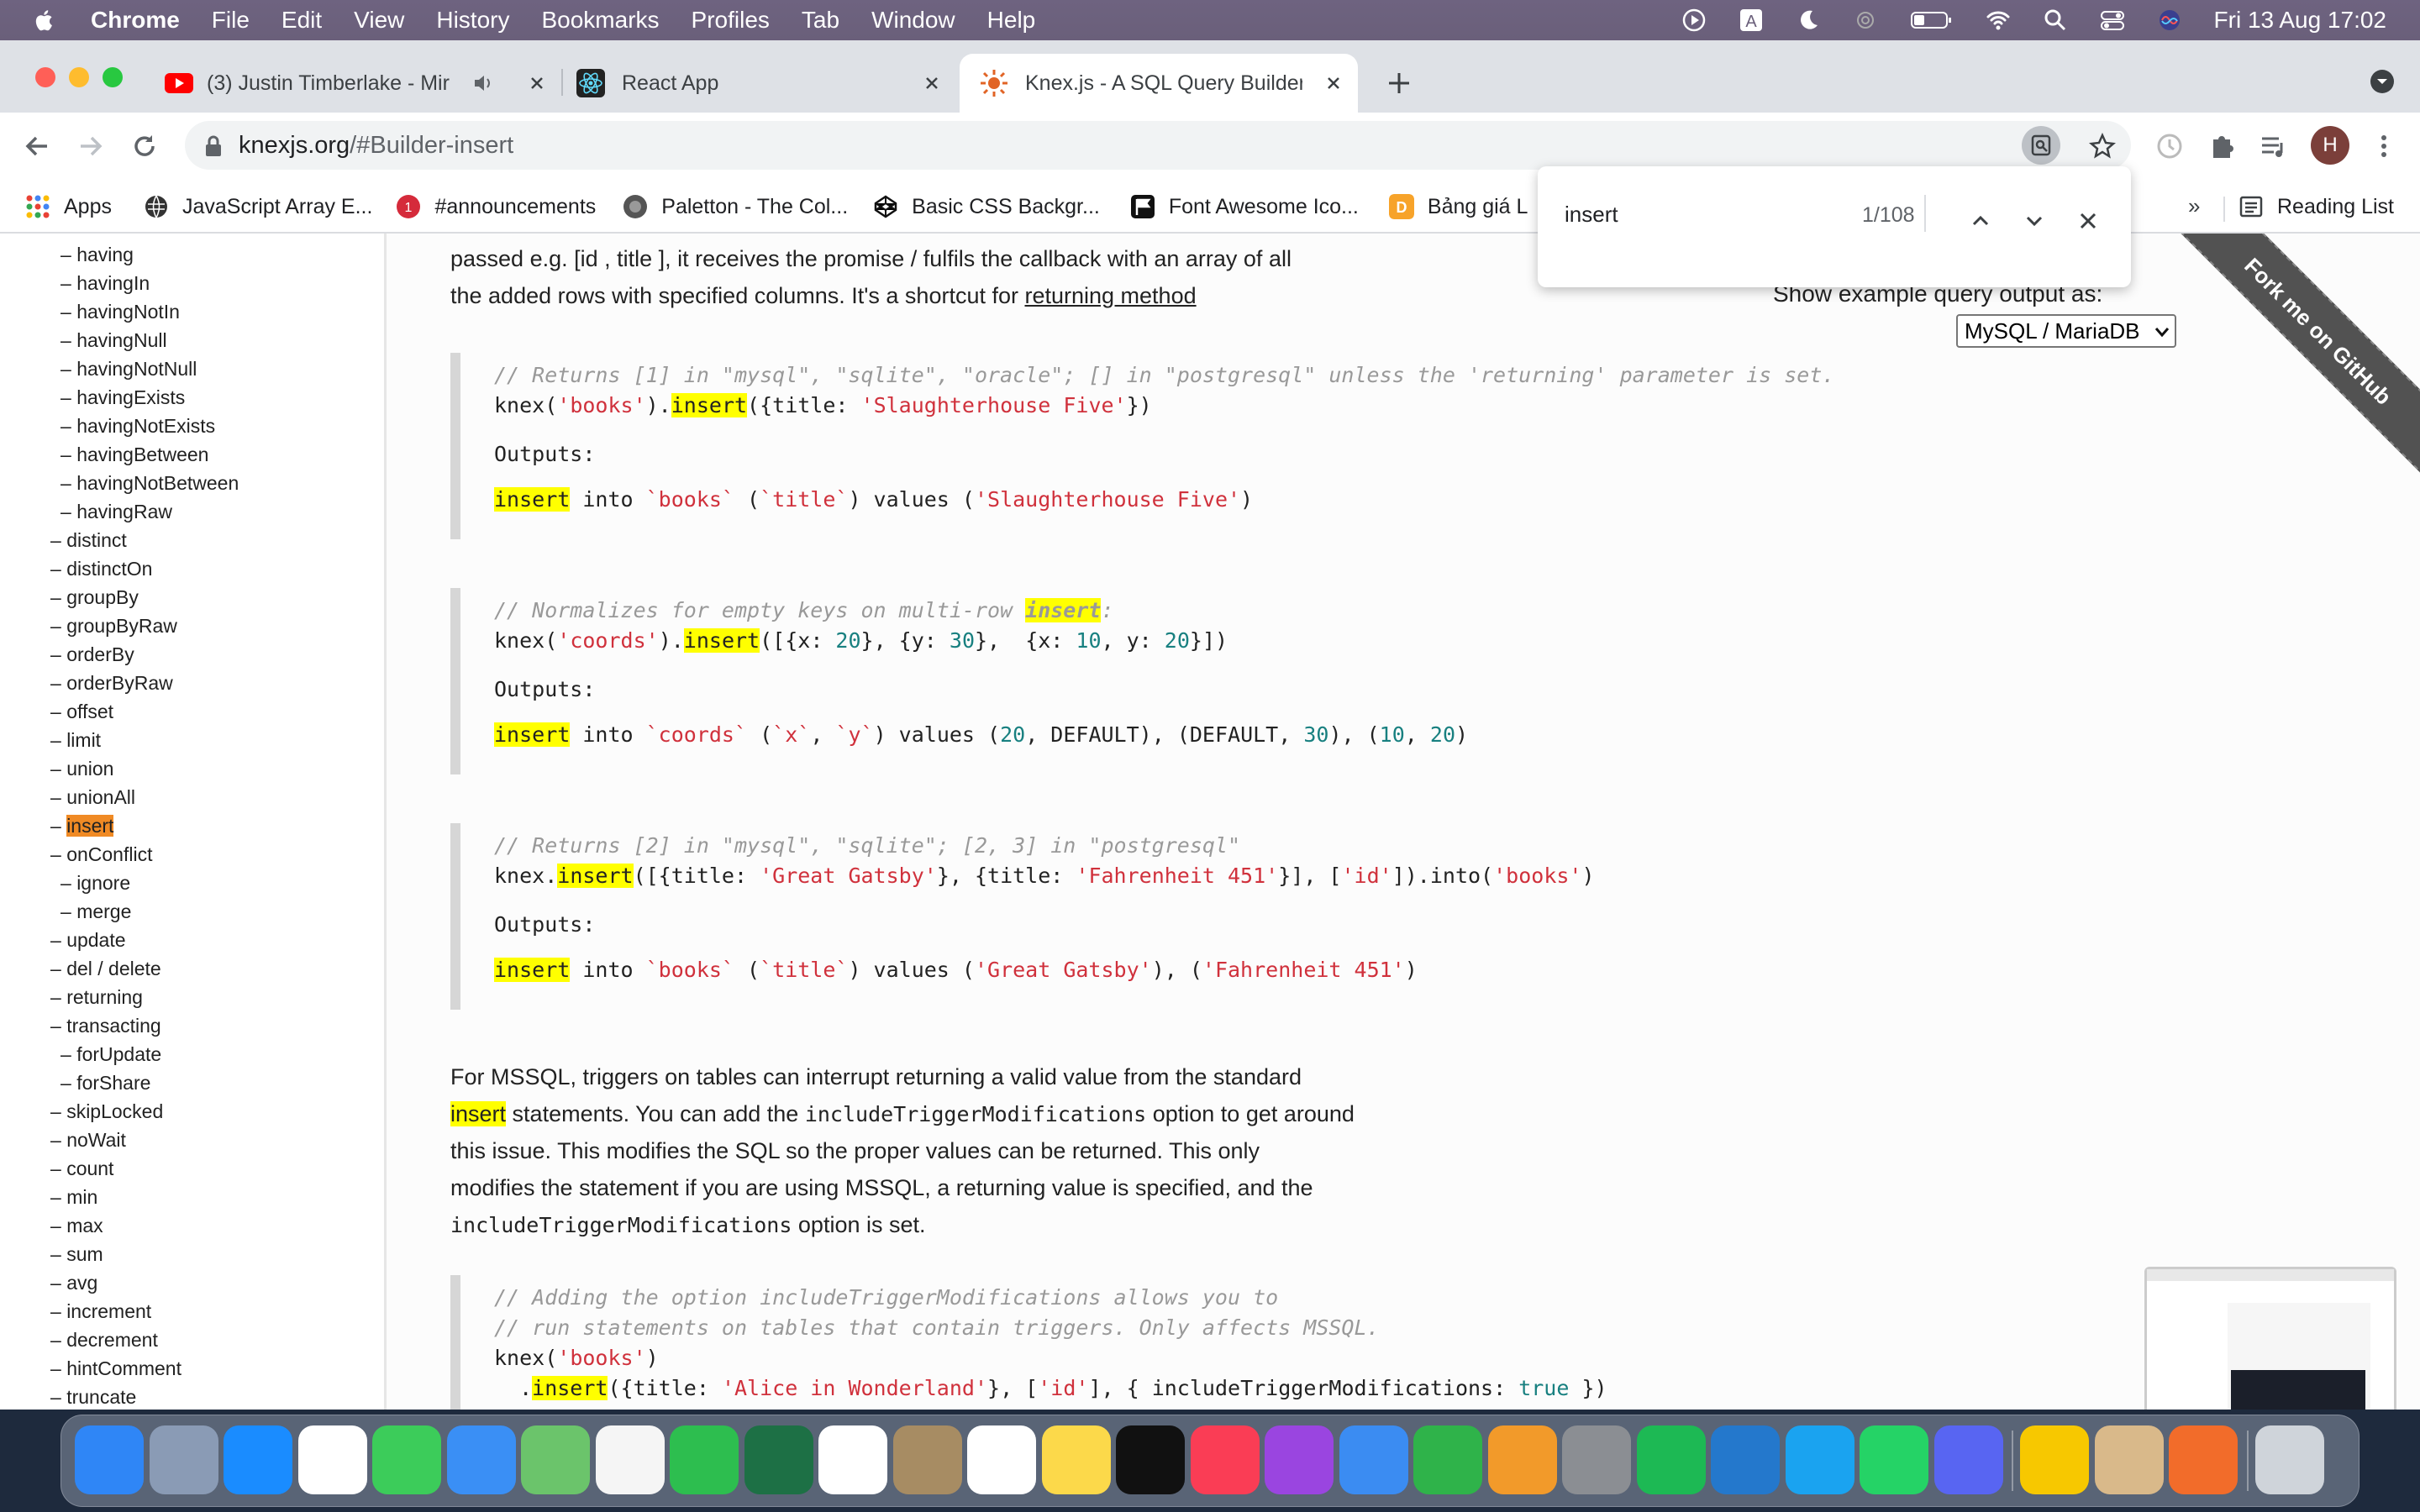  What do you see at coordinates (1458, 206) in the screenshot?
I see `bookmark-bang-gia: D Bảng giá L` at bounding box center [1458, 206].